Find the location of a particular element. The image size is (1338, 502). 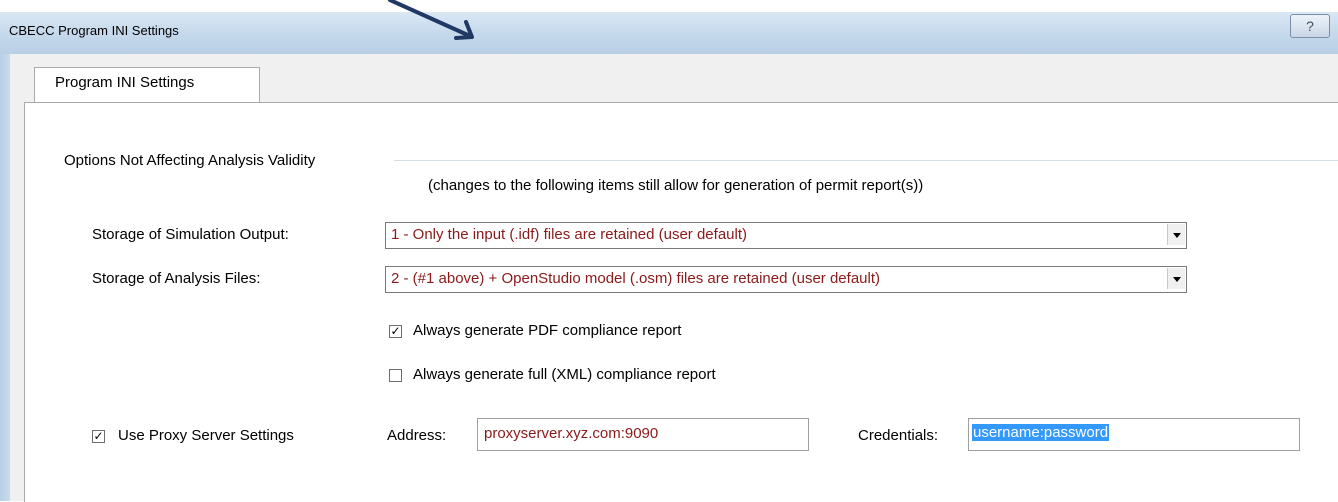

title-bar is located at coordinates (669, 33).